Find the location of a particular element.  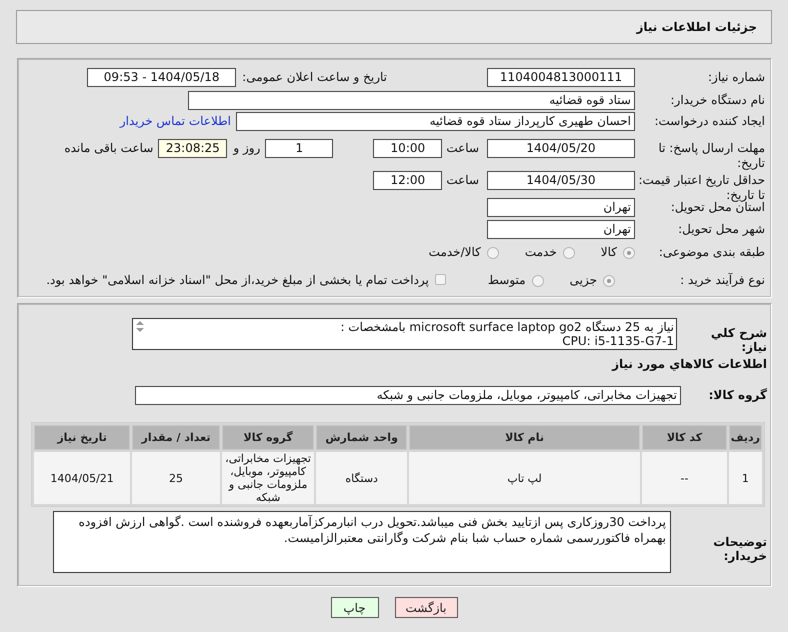

section-title: اطلاعات کالاهاي مورد نياز is located at coordinates (689, 364).